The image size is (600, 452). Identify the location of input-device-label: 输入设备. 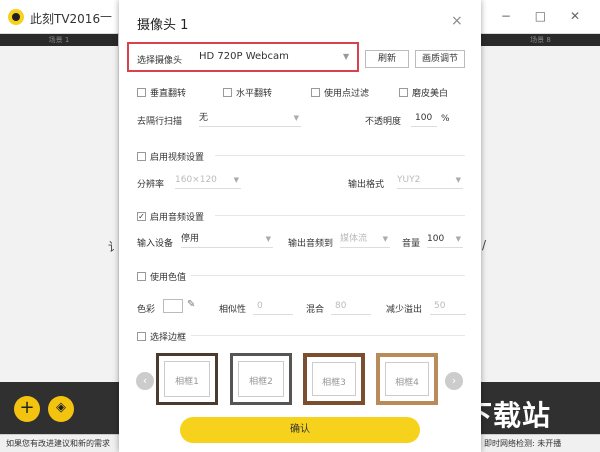
(155, 244).